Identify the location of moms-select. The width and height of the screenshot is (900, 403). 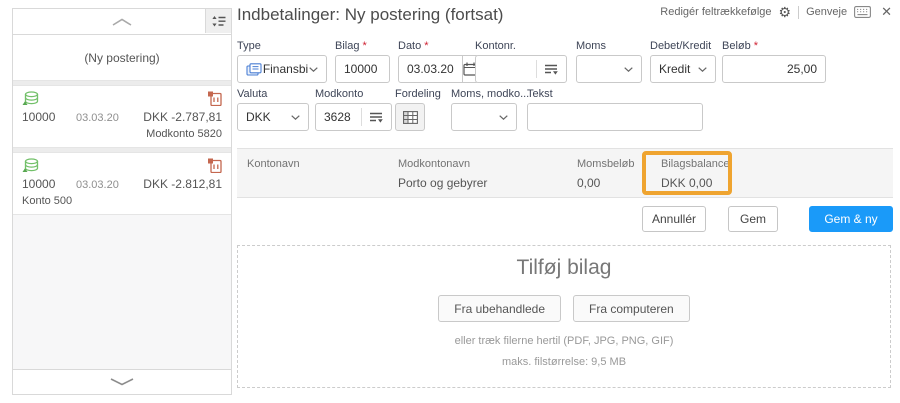
(609, 69).